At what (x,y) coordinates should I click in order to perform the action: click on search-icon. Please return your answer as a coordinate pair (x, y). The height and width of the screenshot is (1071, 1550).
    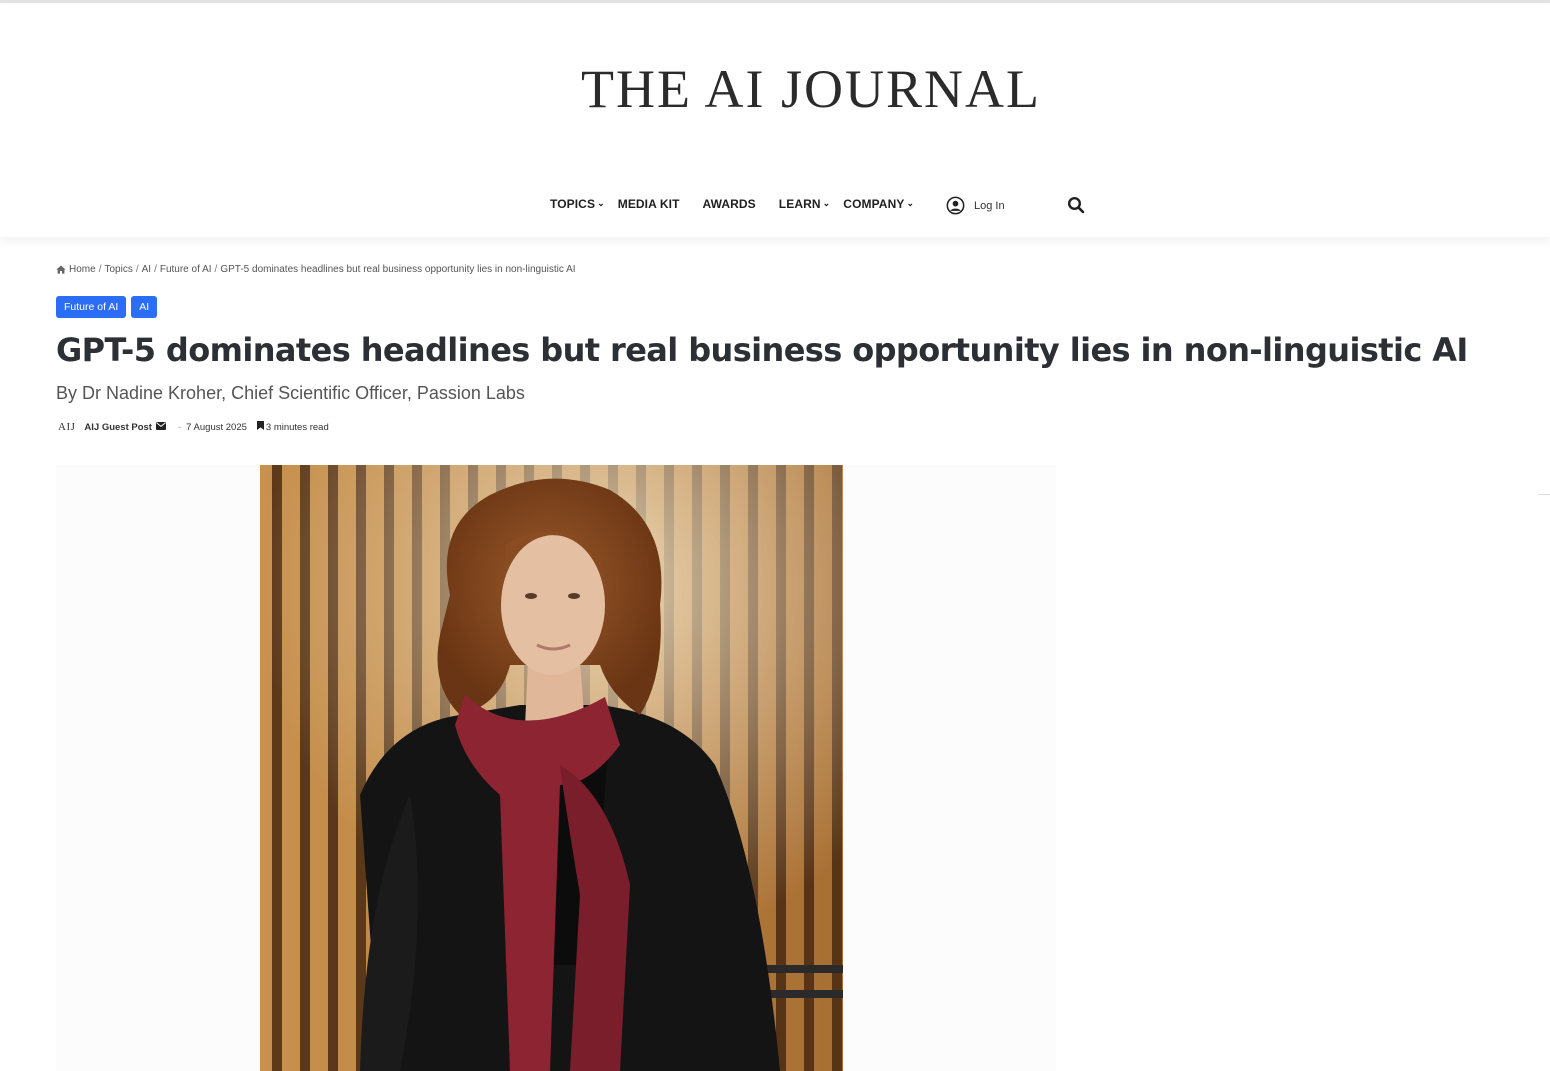
    Looking at the image, I should click on (1076, 205).